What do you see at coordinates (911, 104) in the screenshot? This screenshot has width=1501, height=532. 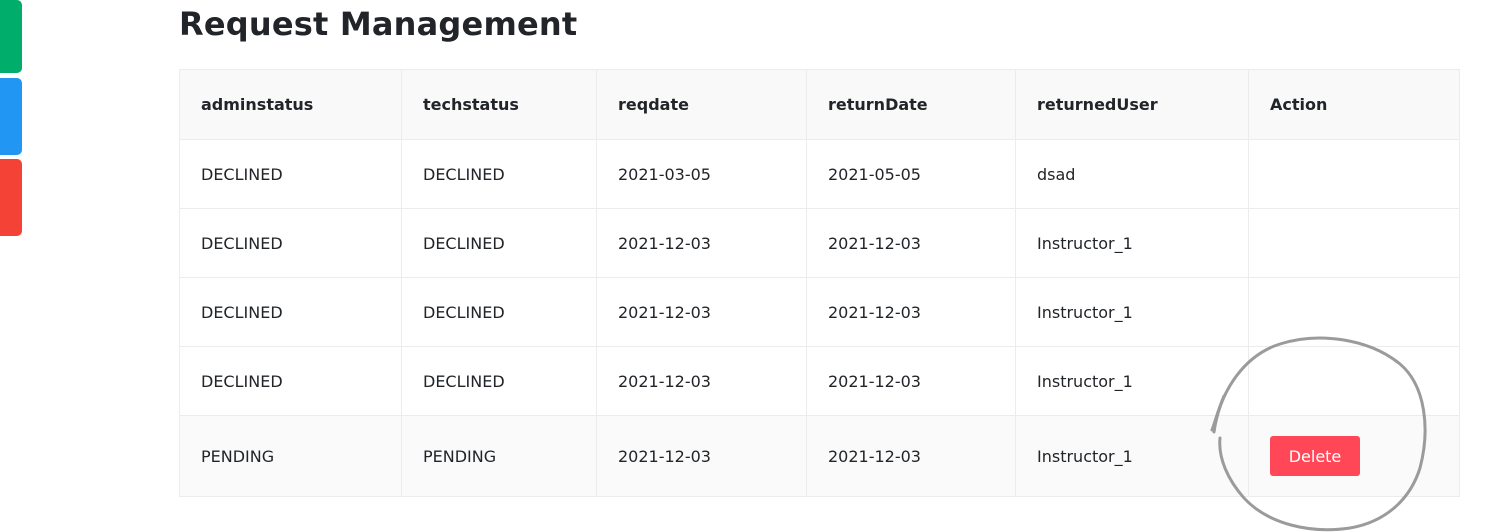 I see `column-header-returndate: returnDate` at bounding box center [911, 104].